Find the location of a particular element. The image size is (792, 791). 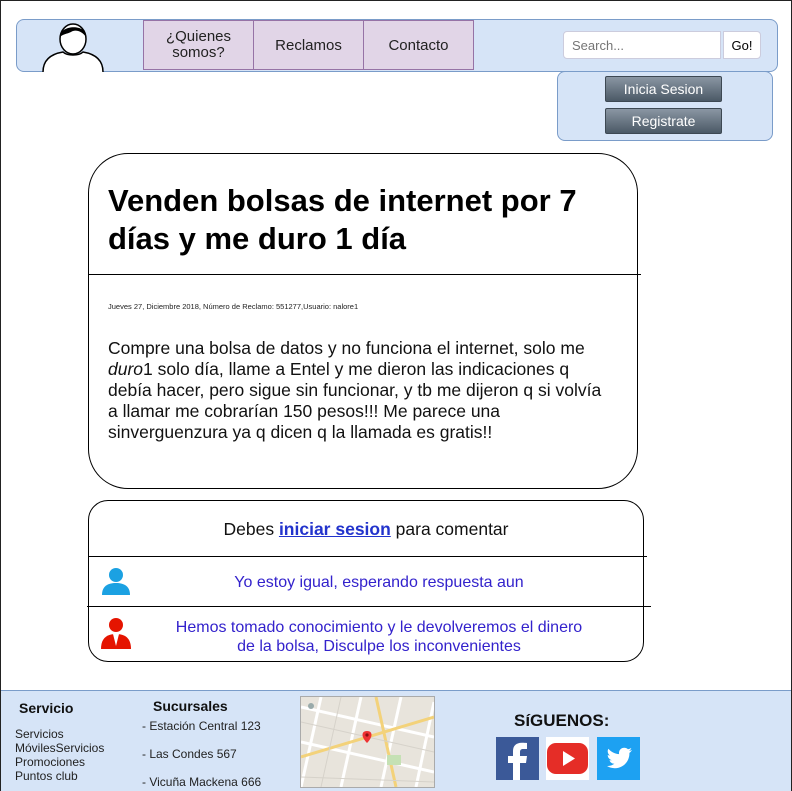

footer-servicio-link: Promociones is located at coordinates (50, 762).